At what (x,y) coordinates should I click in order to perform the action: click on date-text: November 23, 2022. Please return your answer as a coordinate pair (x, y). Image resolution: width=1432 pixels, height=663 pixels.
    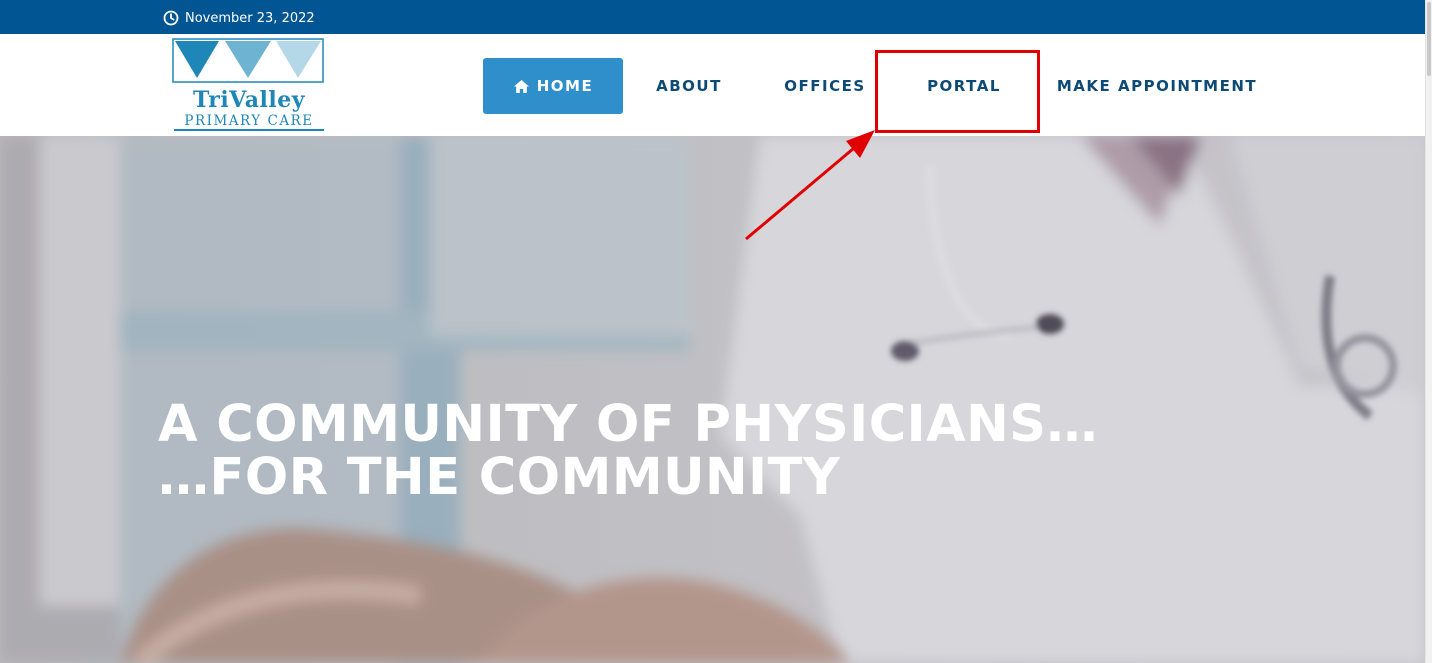
    Looking at the image, I should click on (250, 18).